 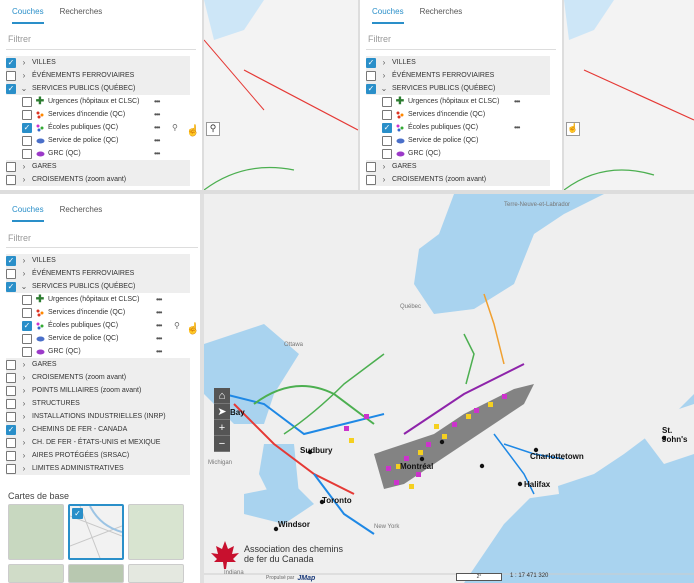 What do you see at coordinates (98, 88) in the screenshot?
I see `layer-row-services-publics: ✓ ⌄ SERVICES PUBLICS (QUÉBEC)` at bounding box center [98, 88].